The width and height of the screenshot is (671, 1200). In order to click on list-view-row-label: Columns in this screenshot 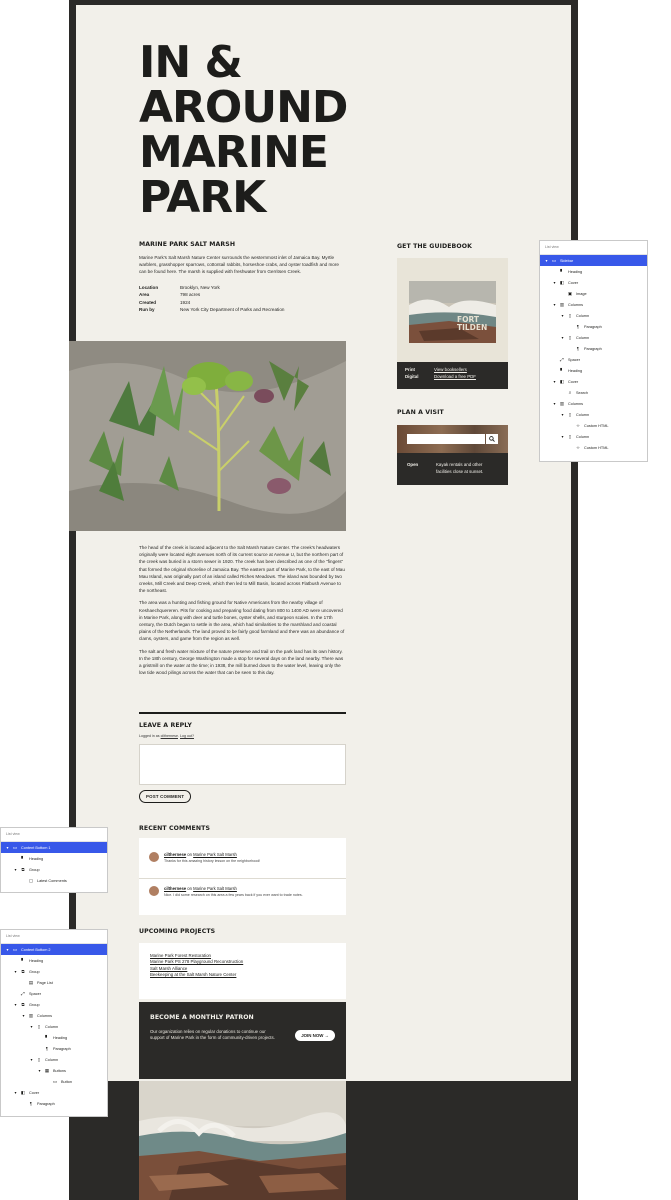, I will do `click(575, 304)`.